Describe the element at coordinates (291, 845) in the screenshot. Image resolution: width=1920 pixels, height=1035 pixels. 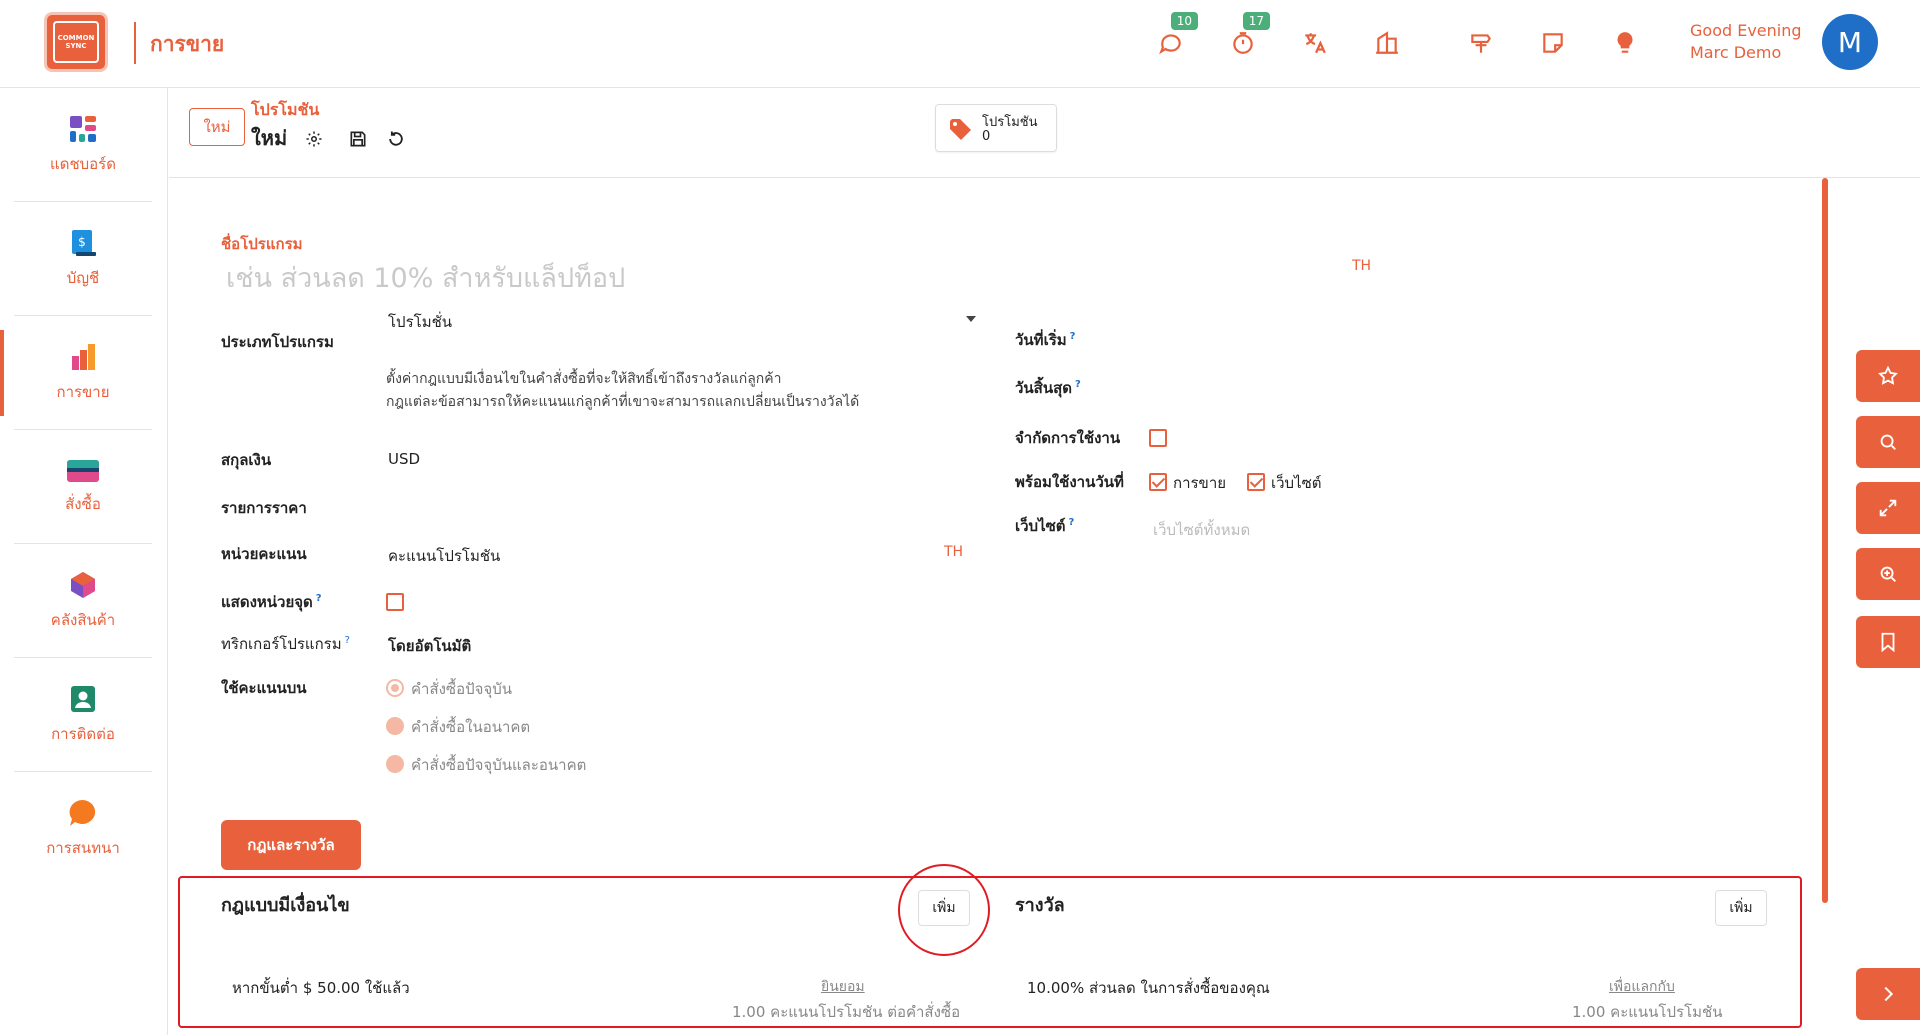
I see `tab-rules-rewards: กฎและรางวัล` at that location.